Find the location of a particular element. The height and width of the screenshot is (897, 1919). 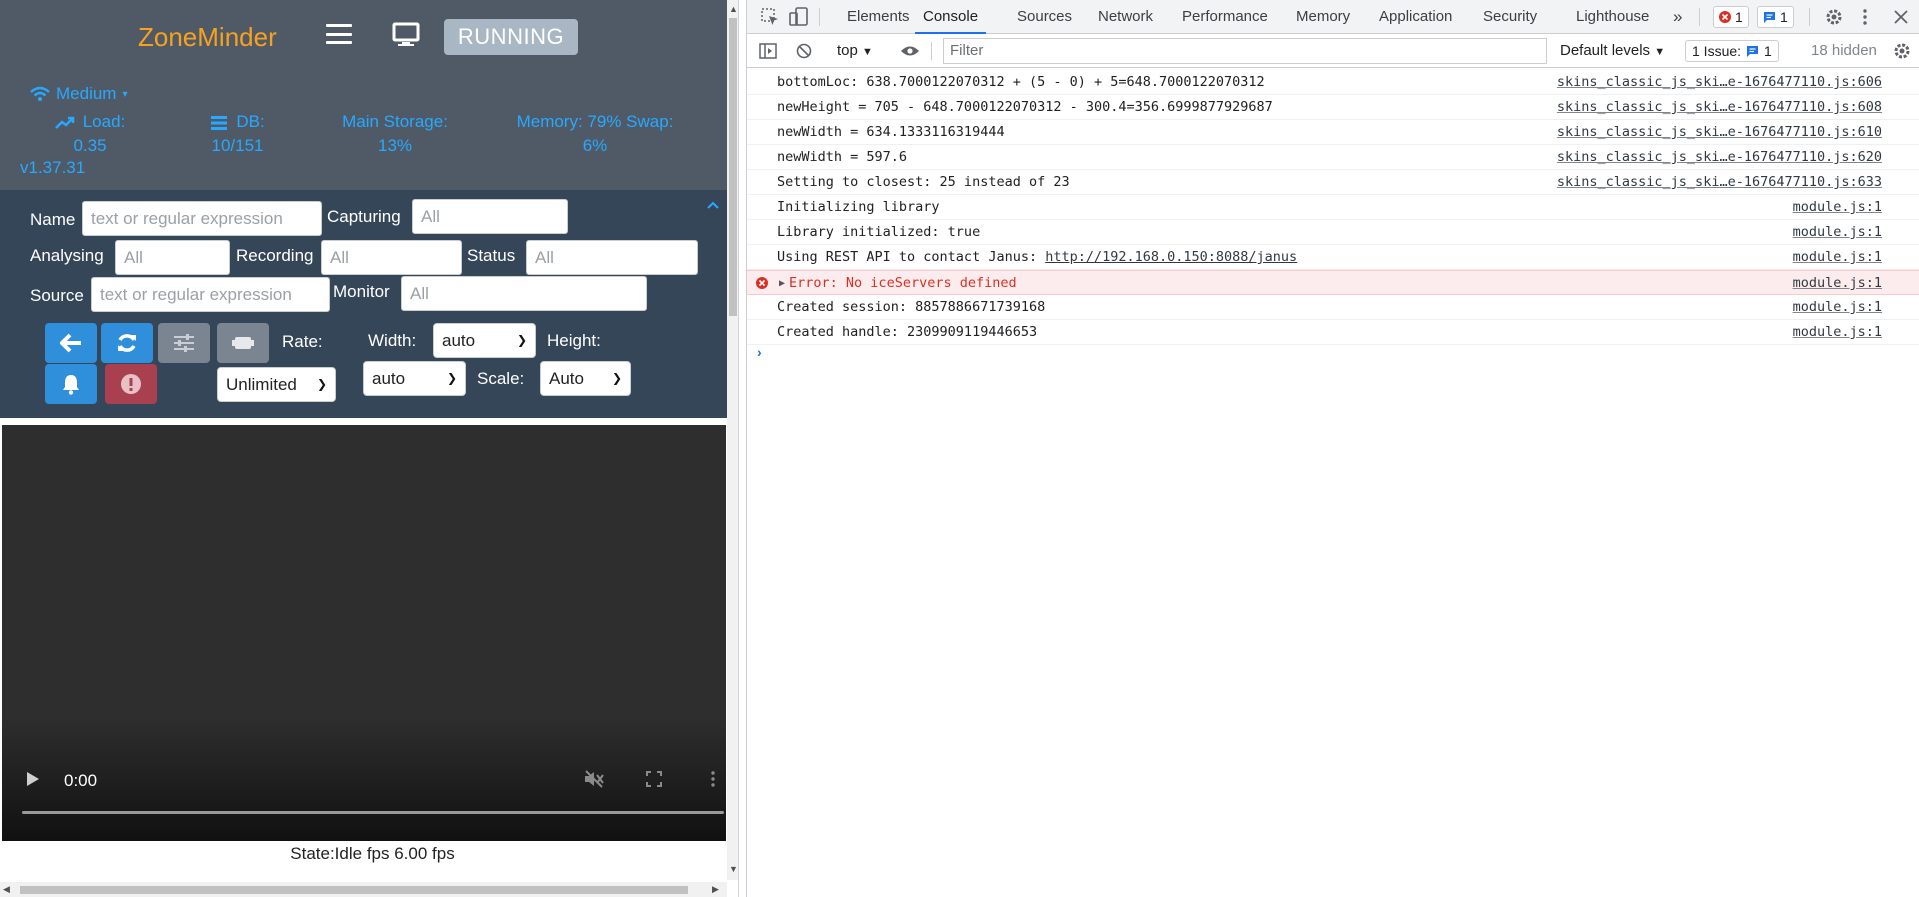

log-levels-select: Default levels ▼ is located at coordinates (1612, 51).